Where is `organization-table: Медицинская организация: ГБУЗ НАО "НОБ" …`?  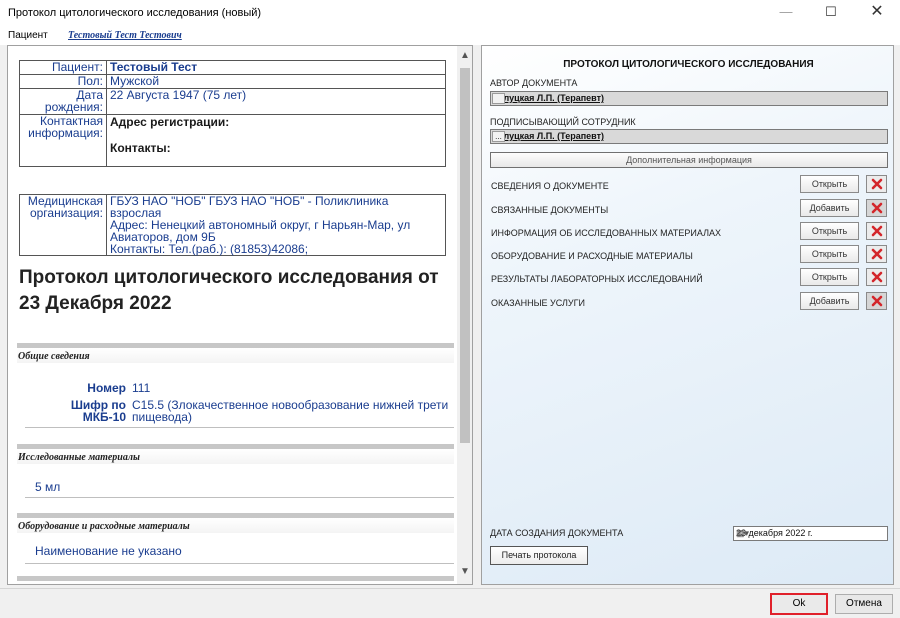
organization-table: Медицинская организация: ГБУЗ НАО "НОБ" … is located at coordinates (232, 225).